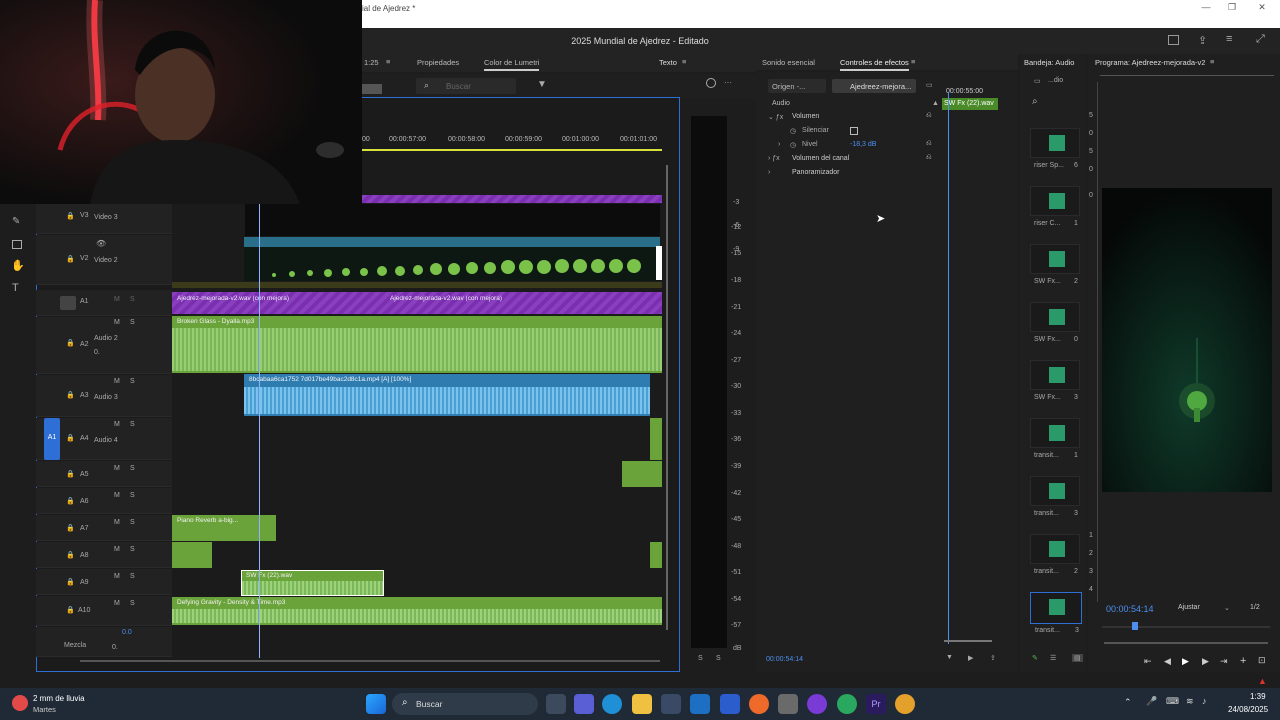  What do you see at coordinates (718, 658) in the screenshot?
I see `solo-right: S` at bounding box center [718, 658].